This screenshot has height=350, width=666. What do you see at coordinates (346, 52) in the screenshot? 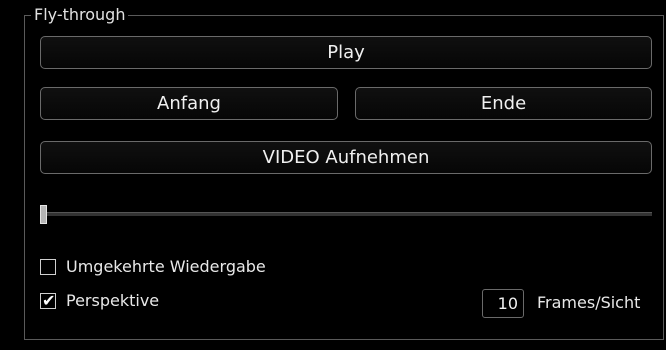
I see `play-button: Play` at bounding box center [346, 52].